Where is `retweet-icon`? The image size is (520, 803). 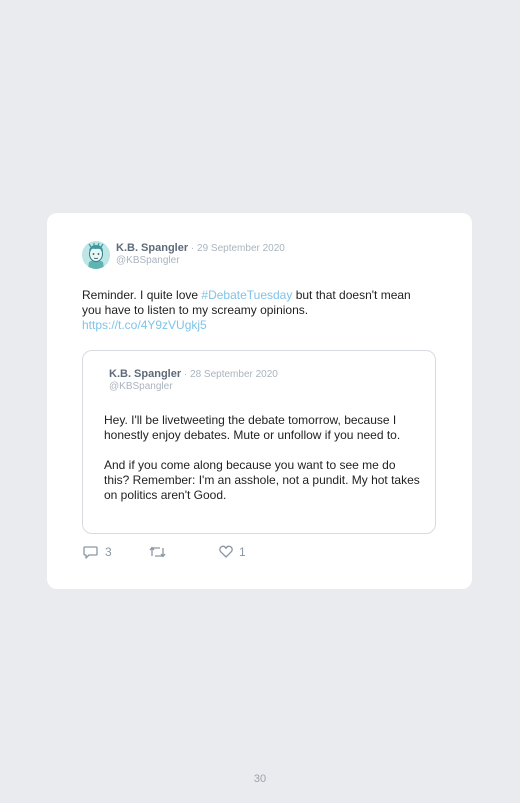 retweet-icon is located at coordinates (157, 552).